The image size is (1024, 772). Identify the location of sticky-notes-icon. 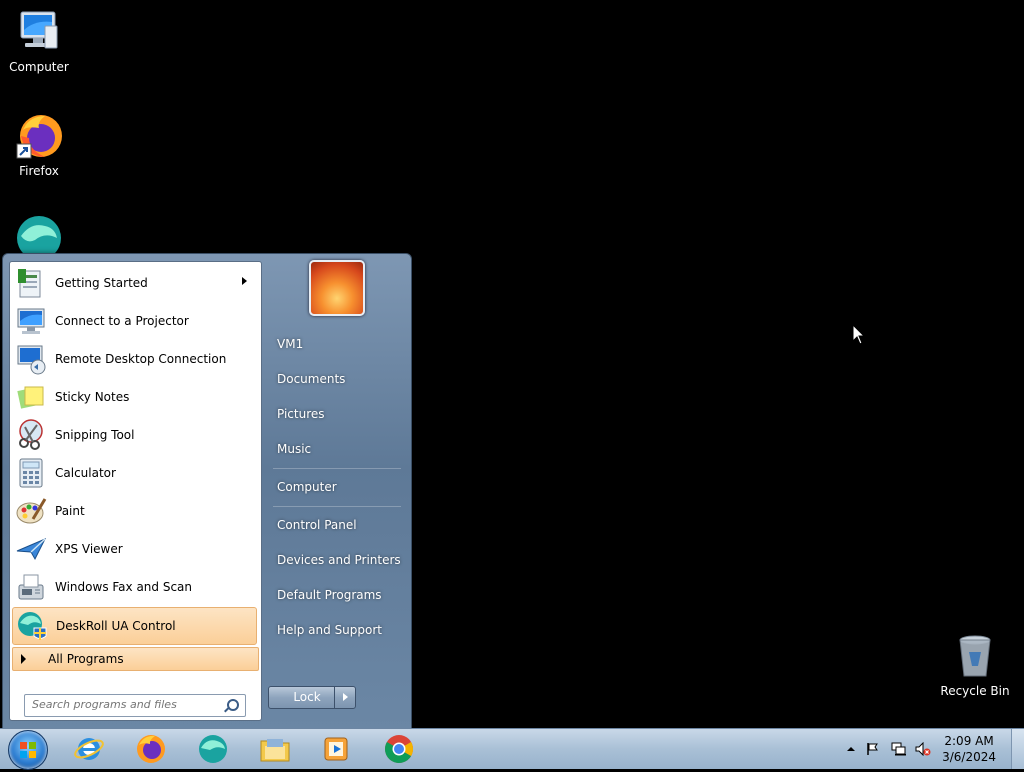
(31, 397).